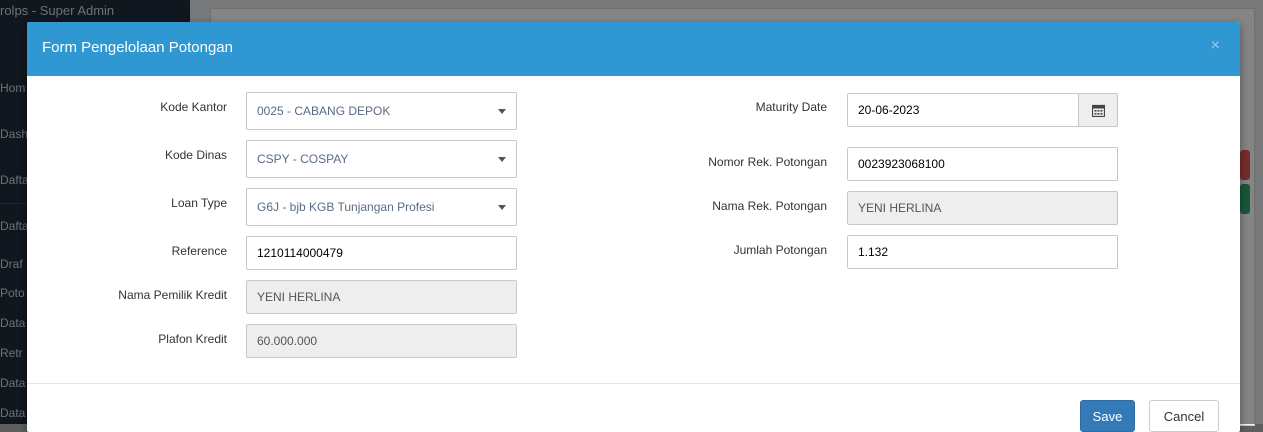 The width and height of the screenshot is (1263, 432). What do you see at coordinates (172, 295) in the screenshot?
I see `nama-pemilik-label: Nama Pemilik Kredit` at bounding box center [172, 295].